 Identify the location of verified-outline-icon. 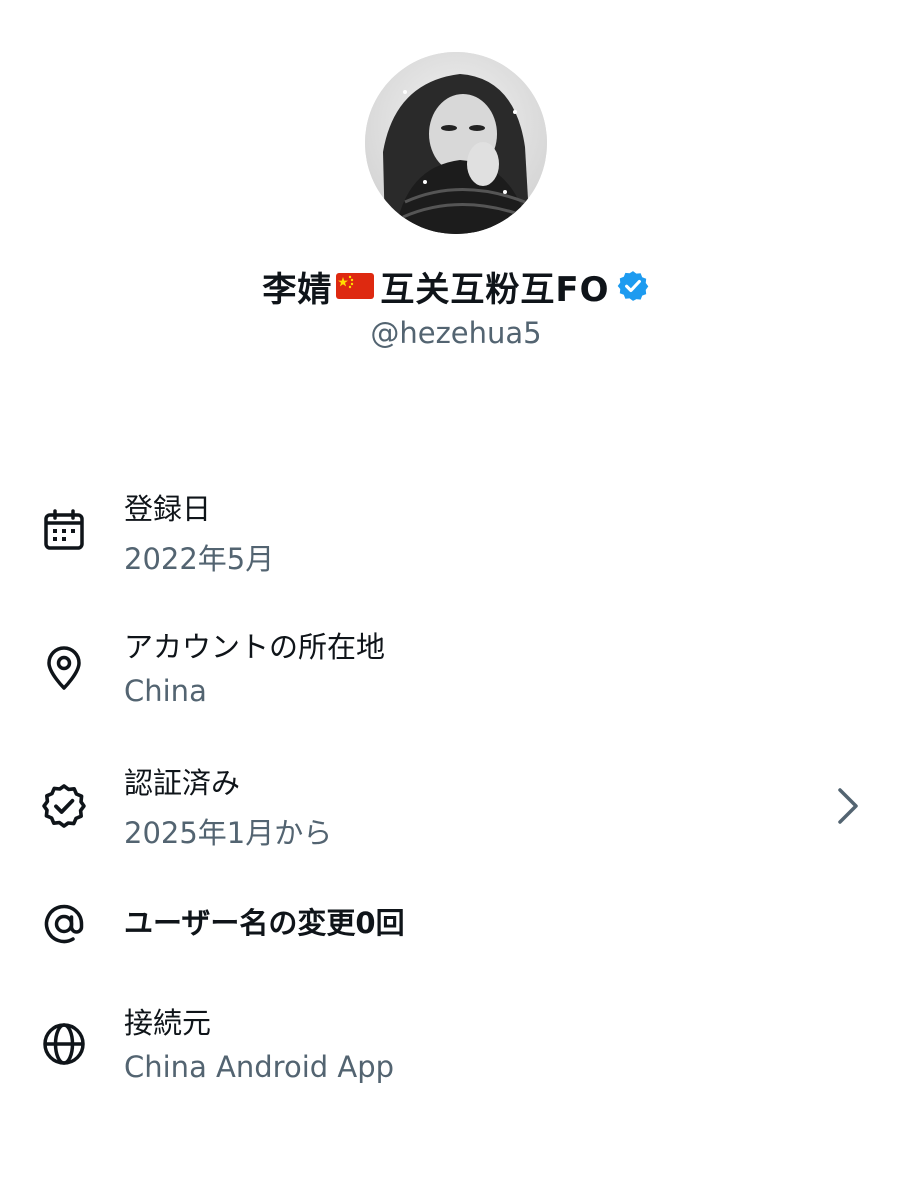
(64, 806).